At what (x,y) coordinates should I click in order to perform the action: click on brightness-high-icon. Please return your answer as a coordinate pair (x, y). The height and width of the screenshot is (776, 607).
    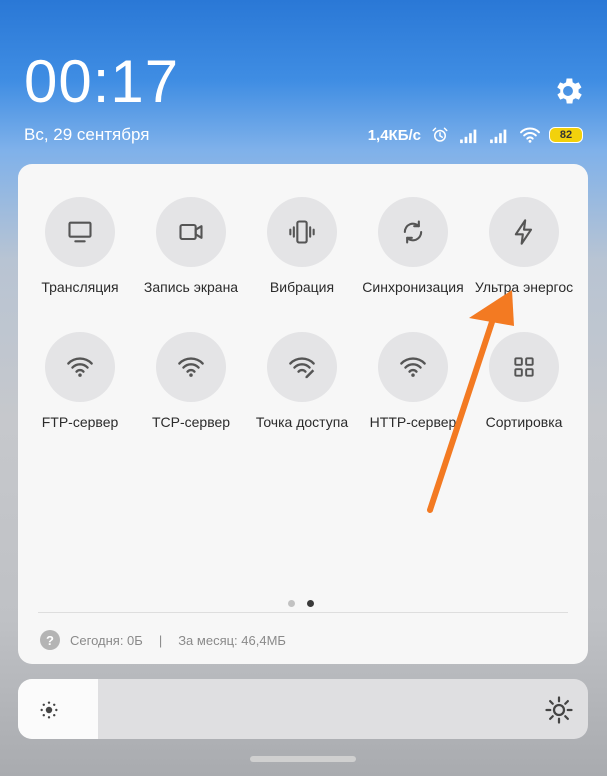
    Looking at the image, I should click on (559, 710).